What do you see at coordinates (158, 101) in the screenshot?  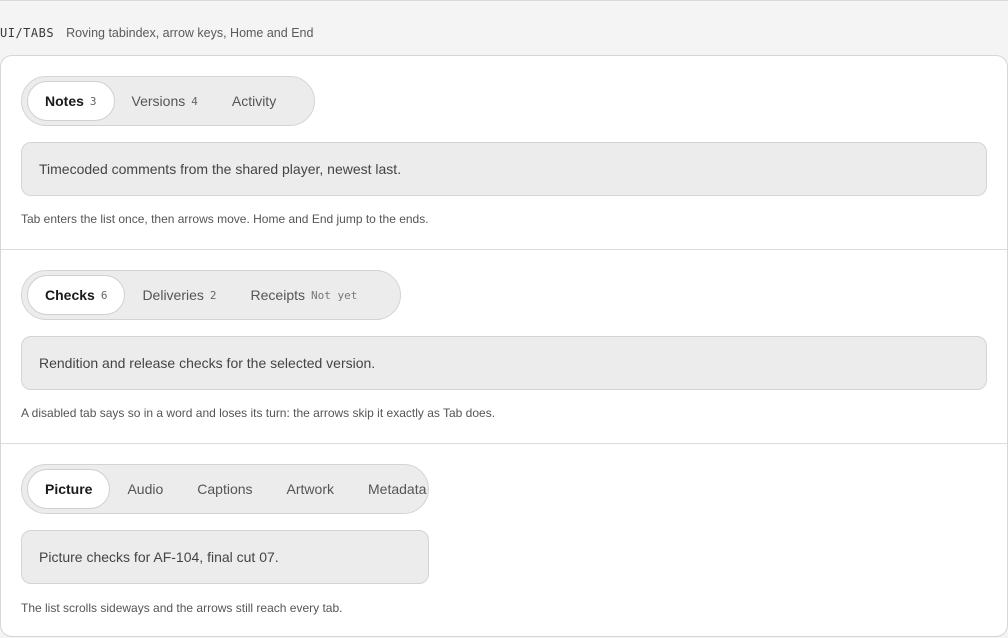 I see `tab-label: Versions` at bounding box center [158, 101].